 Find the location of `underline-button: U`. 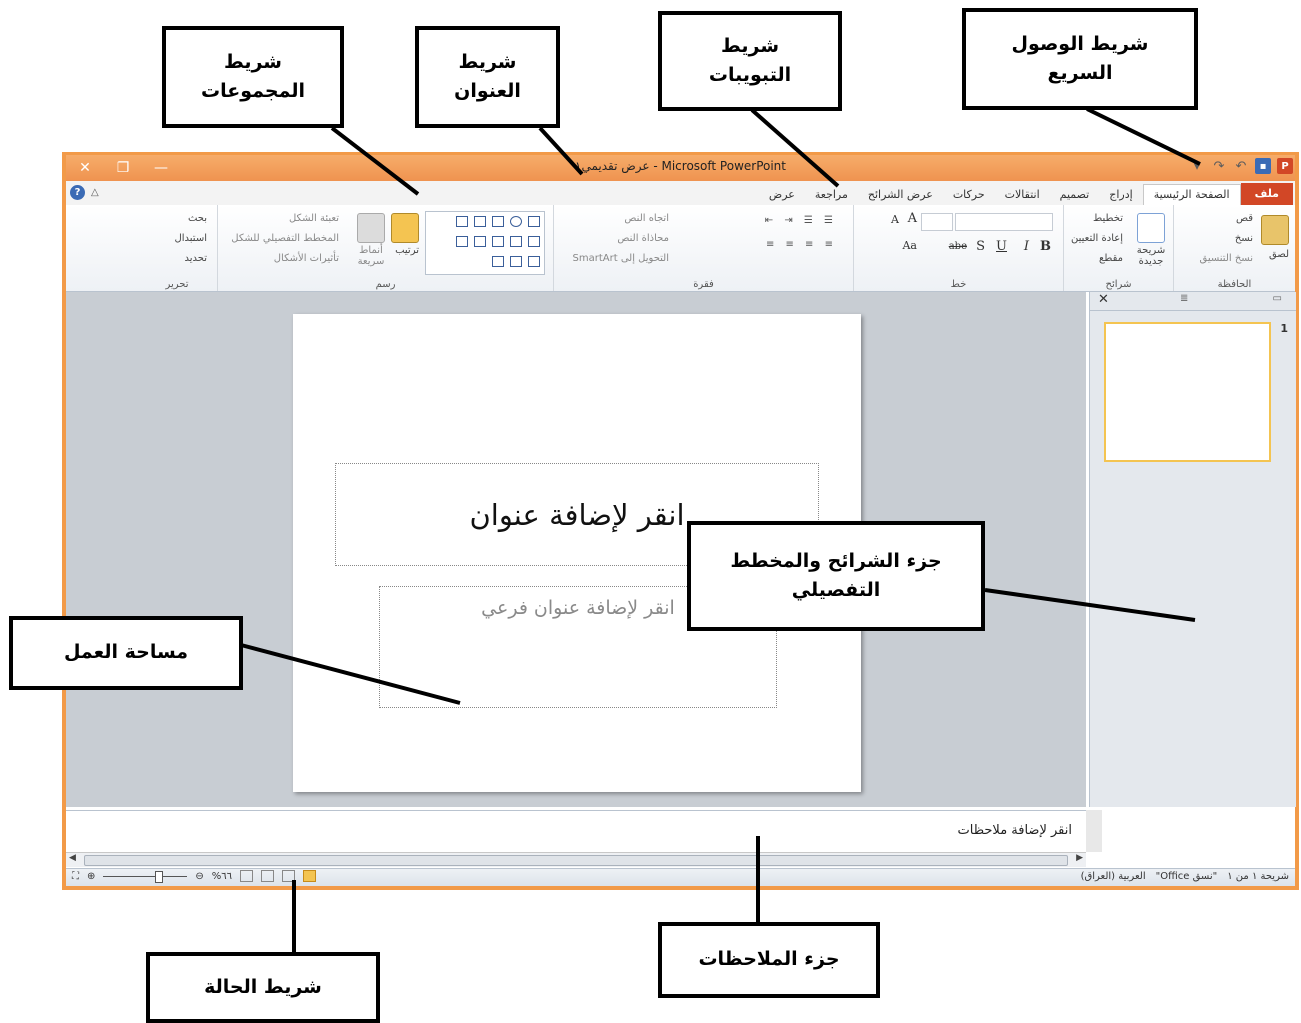

underline-button: U is located at coordinates (1001, 246).